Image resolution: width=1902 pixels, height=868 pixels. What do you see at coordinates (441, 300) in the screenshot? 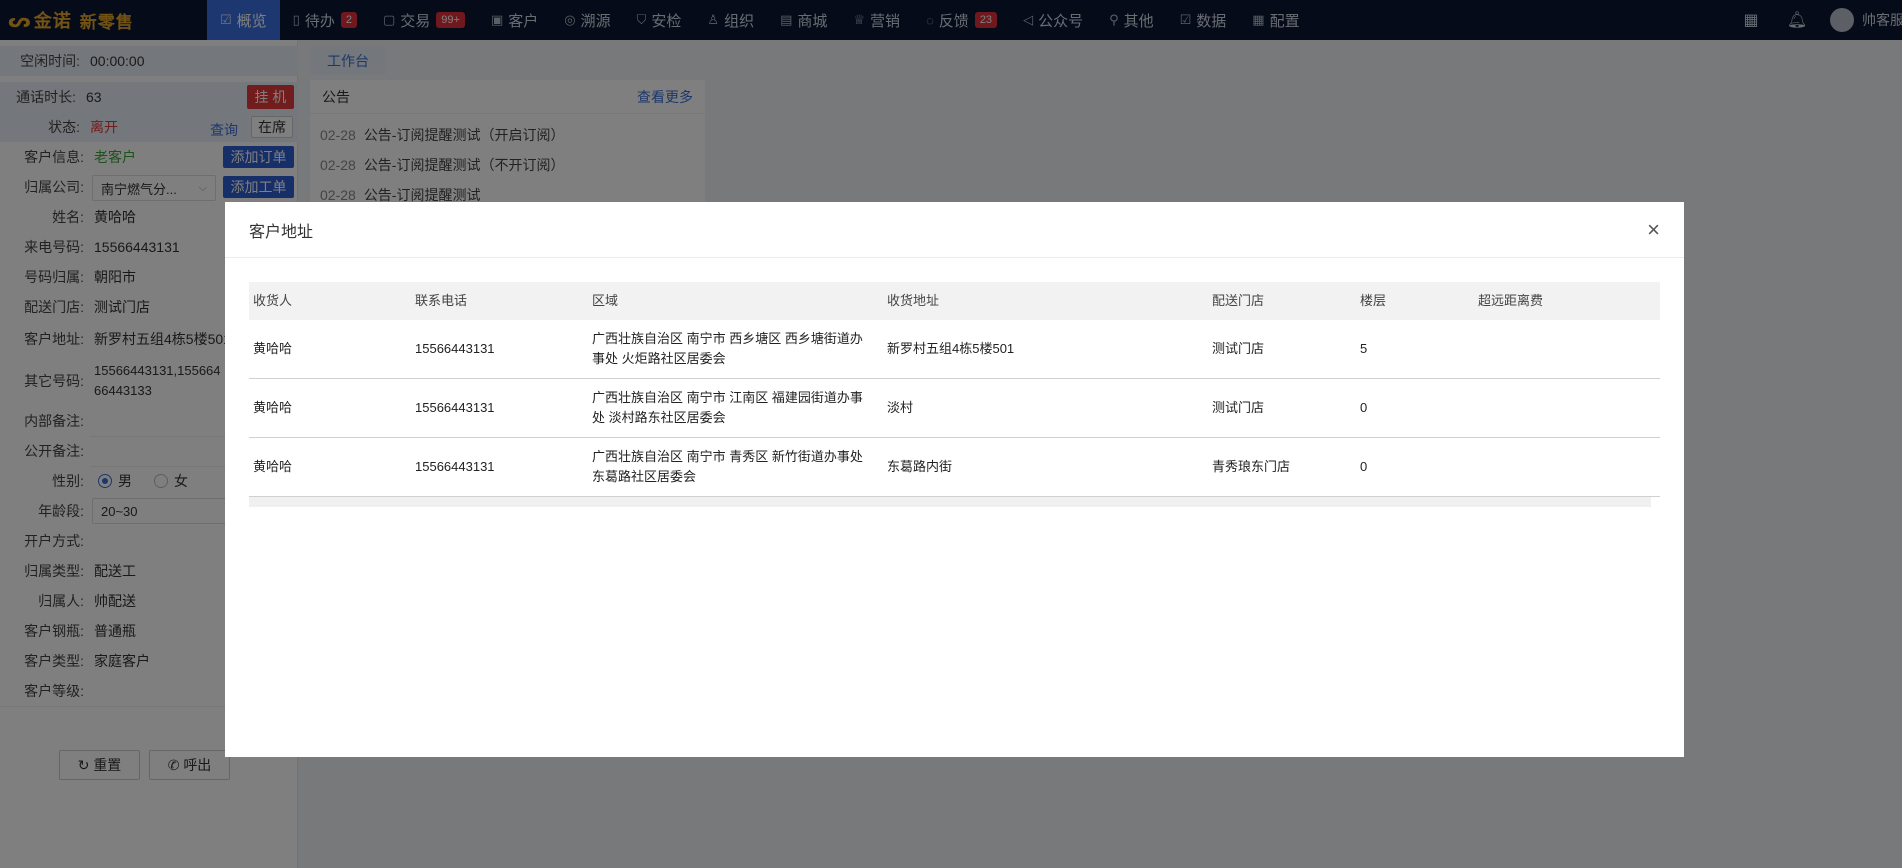
I see `column-header: 联系电话` at bounding box center [441, 300].